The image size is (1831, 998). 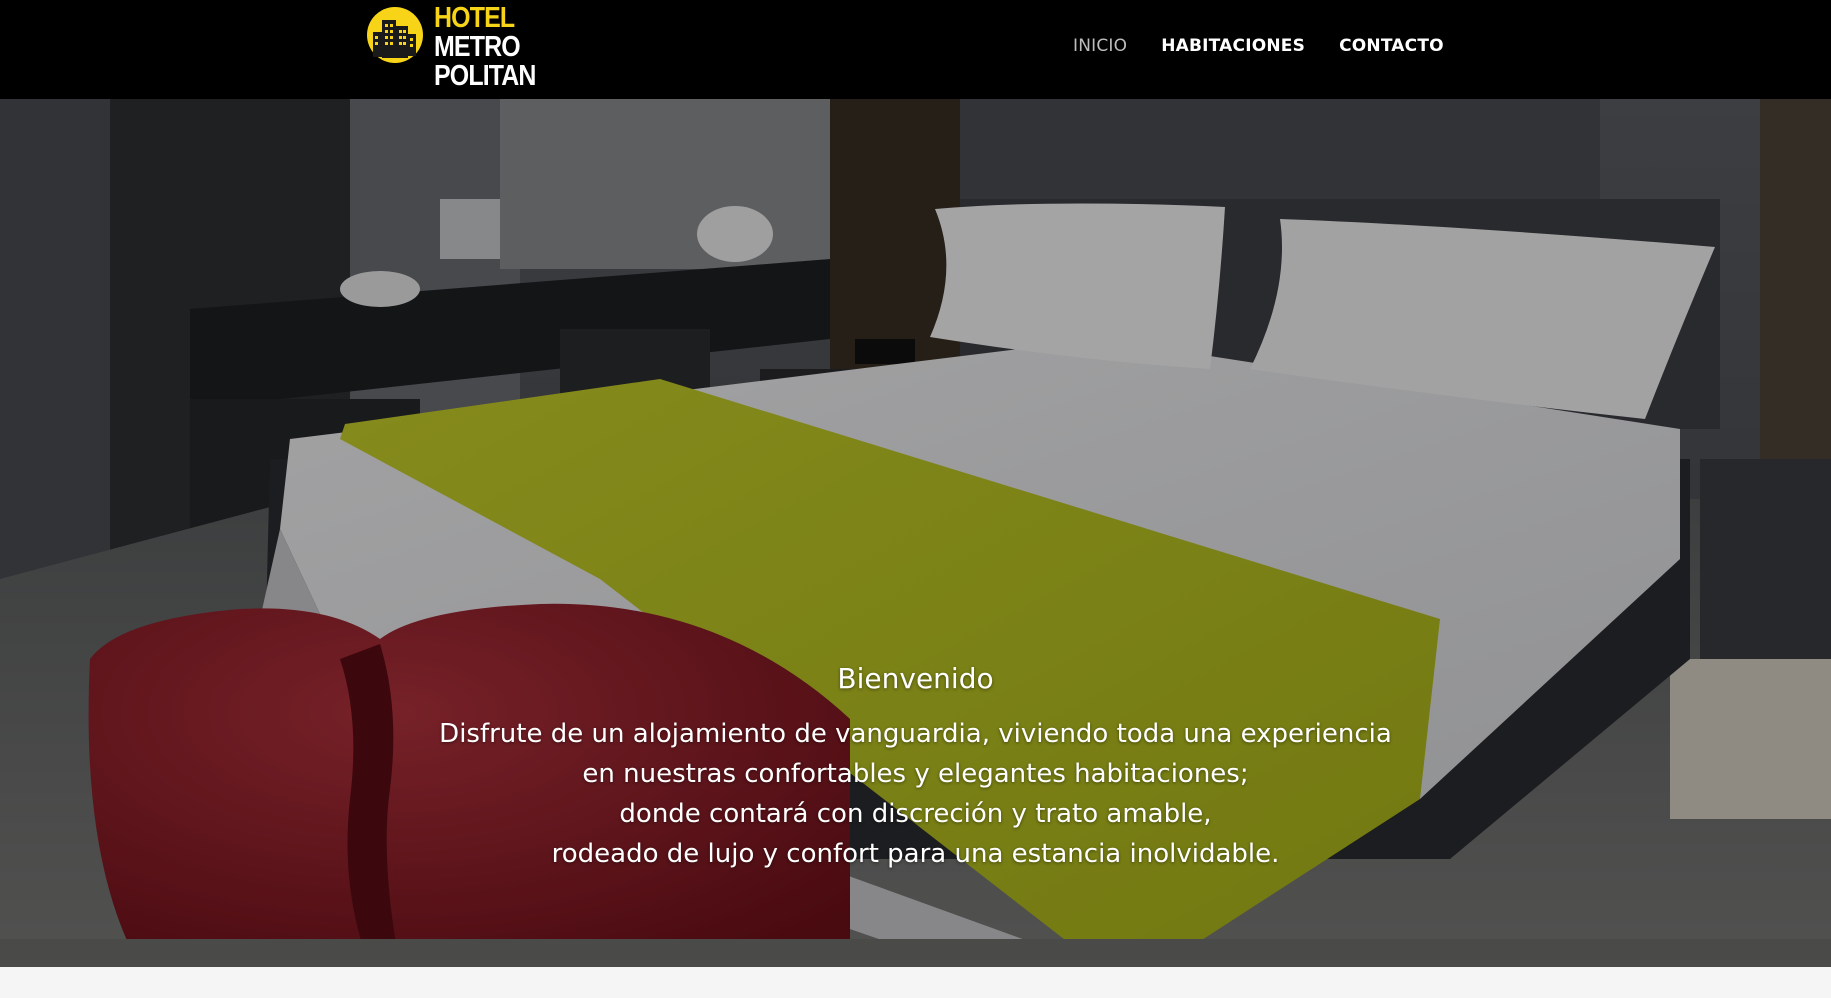 I want to click on logo-wordmark: HOTEL METRO POLITAN, so click(x=485, y=47).